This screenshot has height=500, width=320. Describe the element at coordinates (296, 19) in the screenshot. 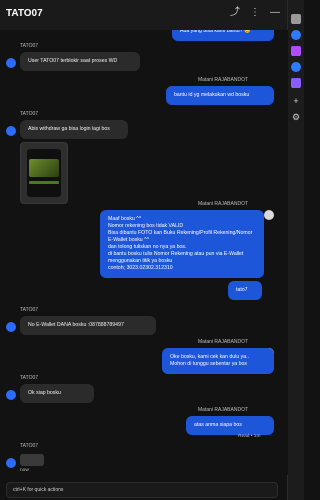

I see `user-icon` at that location.